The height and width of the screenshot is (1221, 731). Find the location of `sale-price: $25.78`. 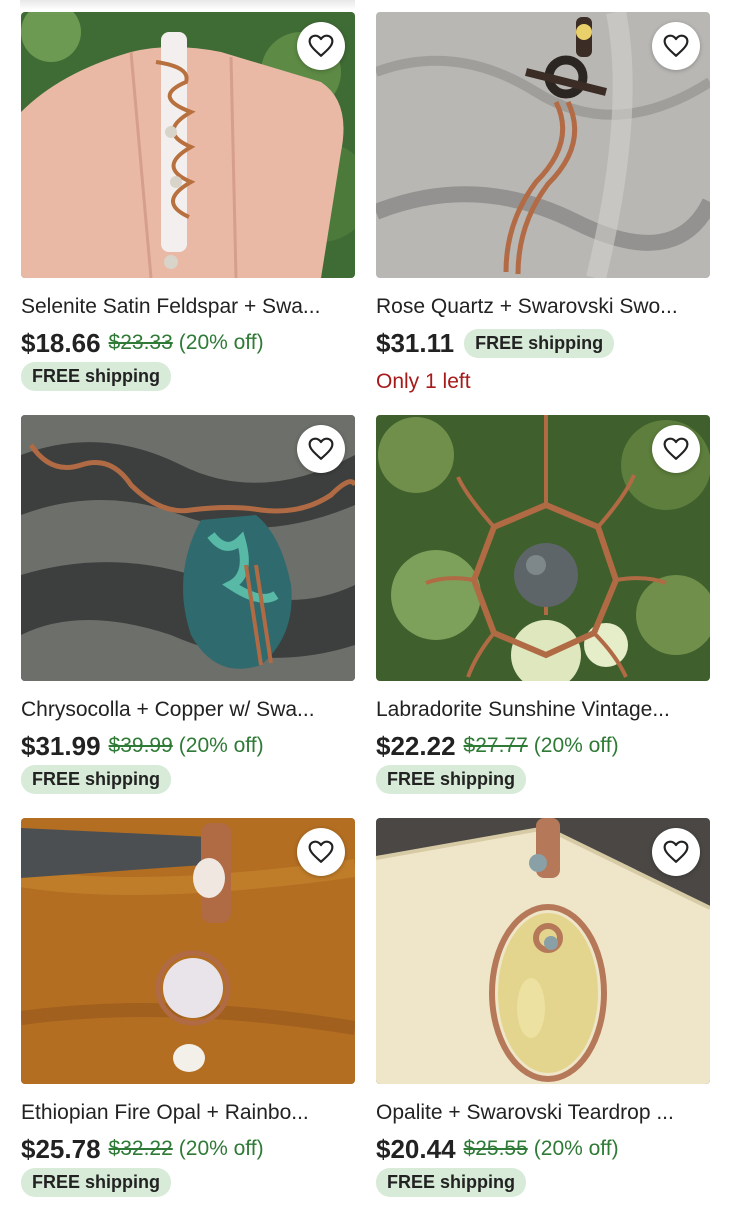

sale-price: $25.78 is located at coordinates (61, 1148).